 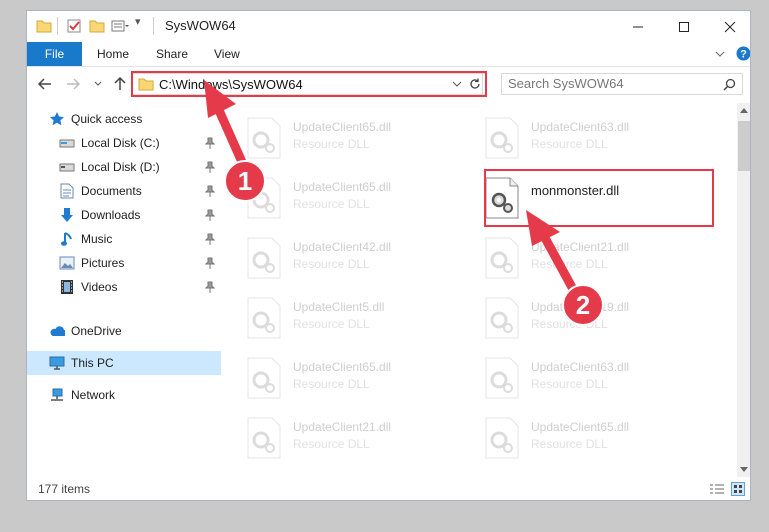 I want to click on customize-toolbar-icon, so click(x=120, y=26).